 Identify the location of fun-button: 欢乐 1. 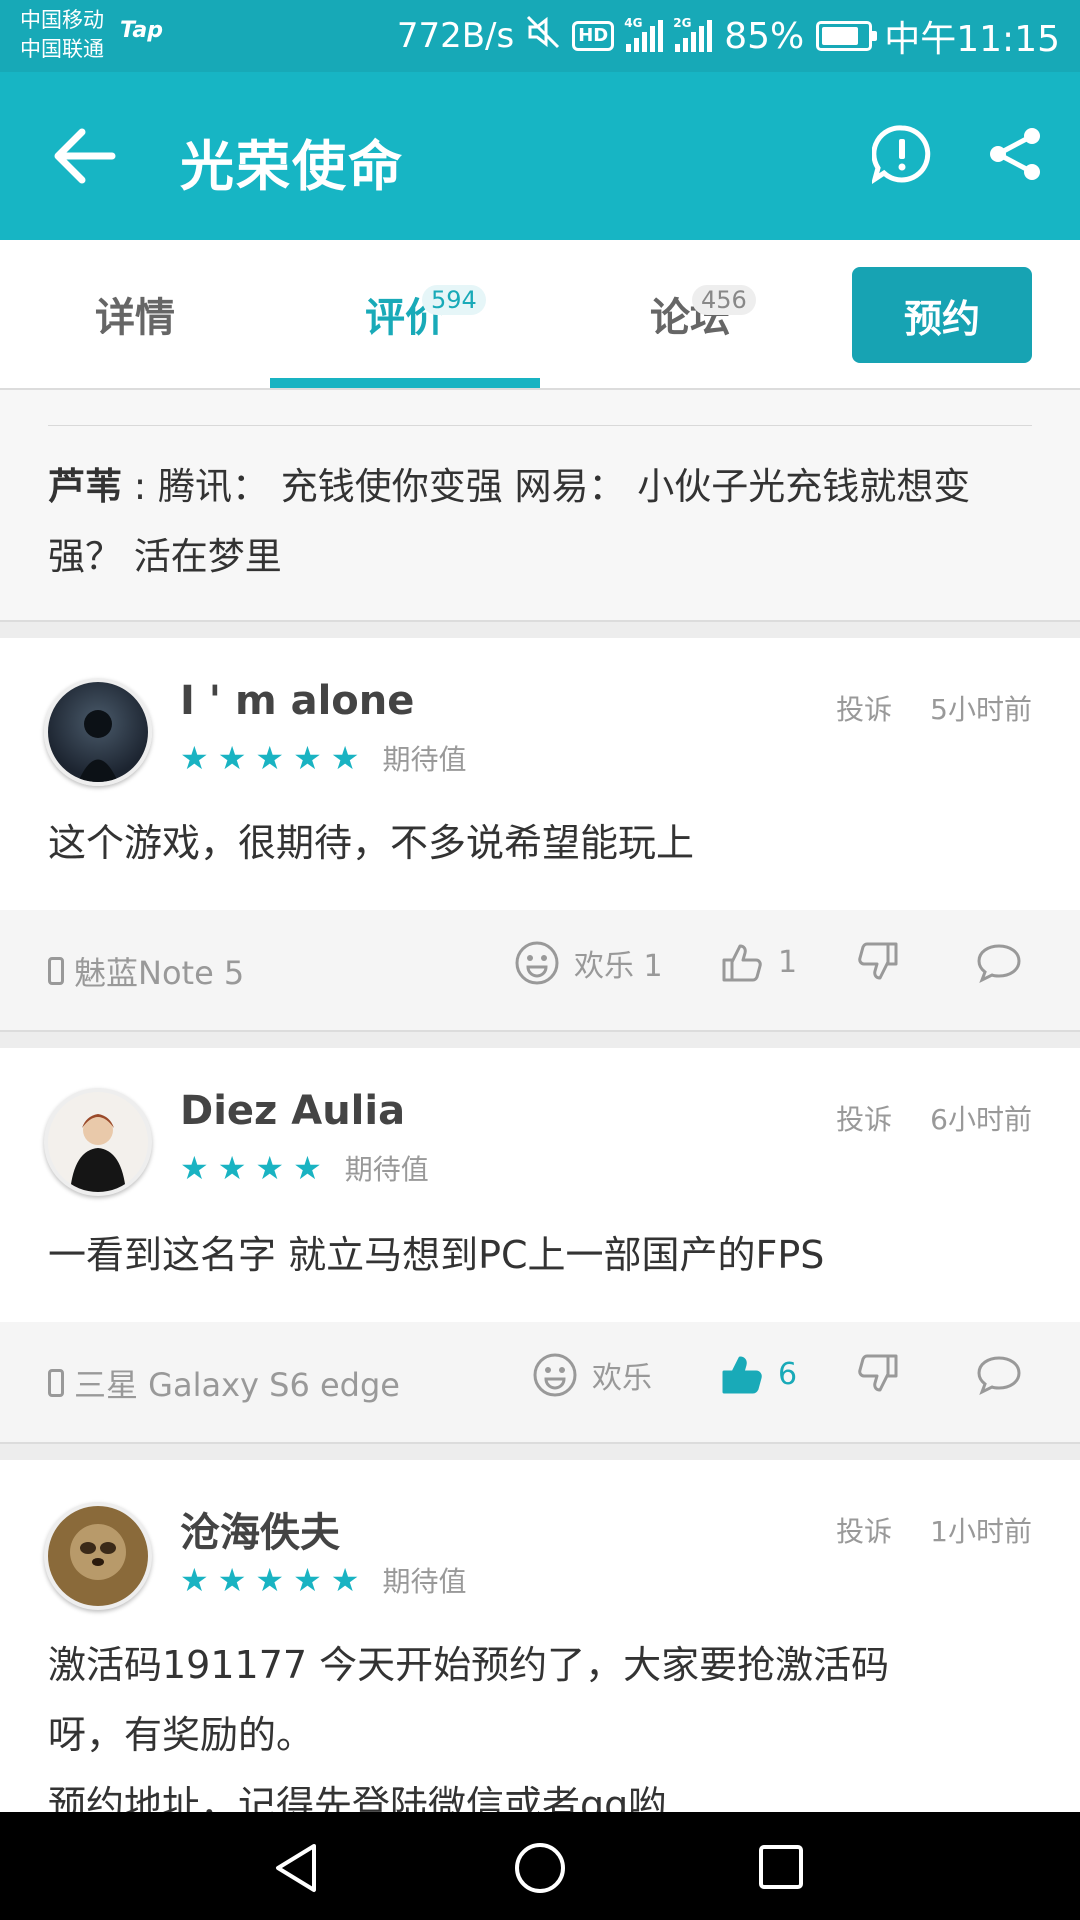
(588, 963).